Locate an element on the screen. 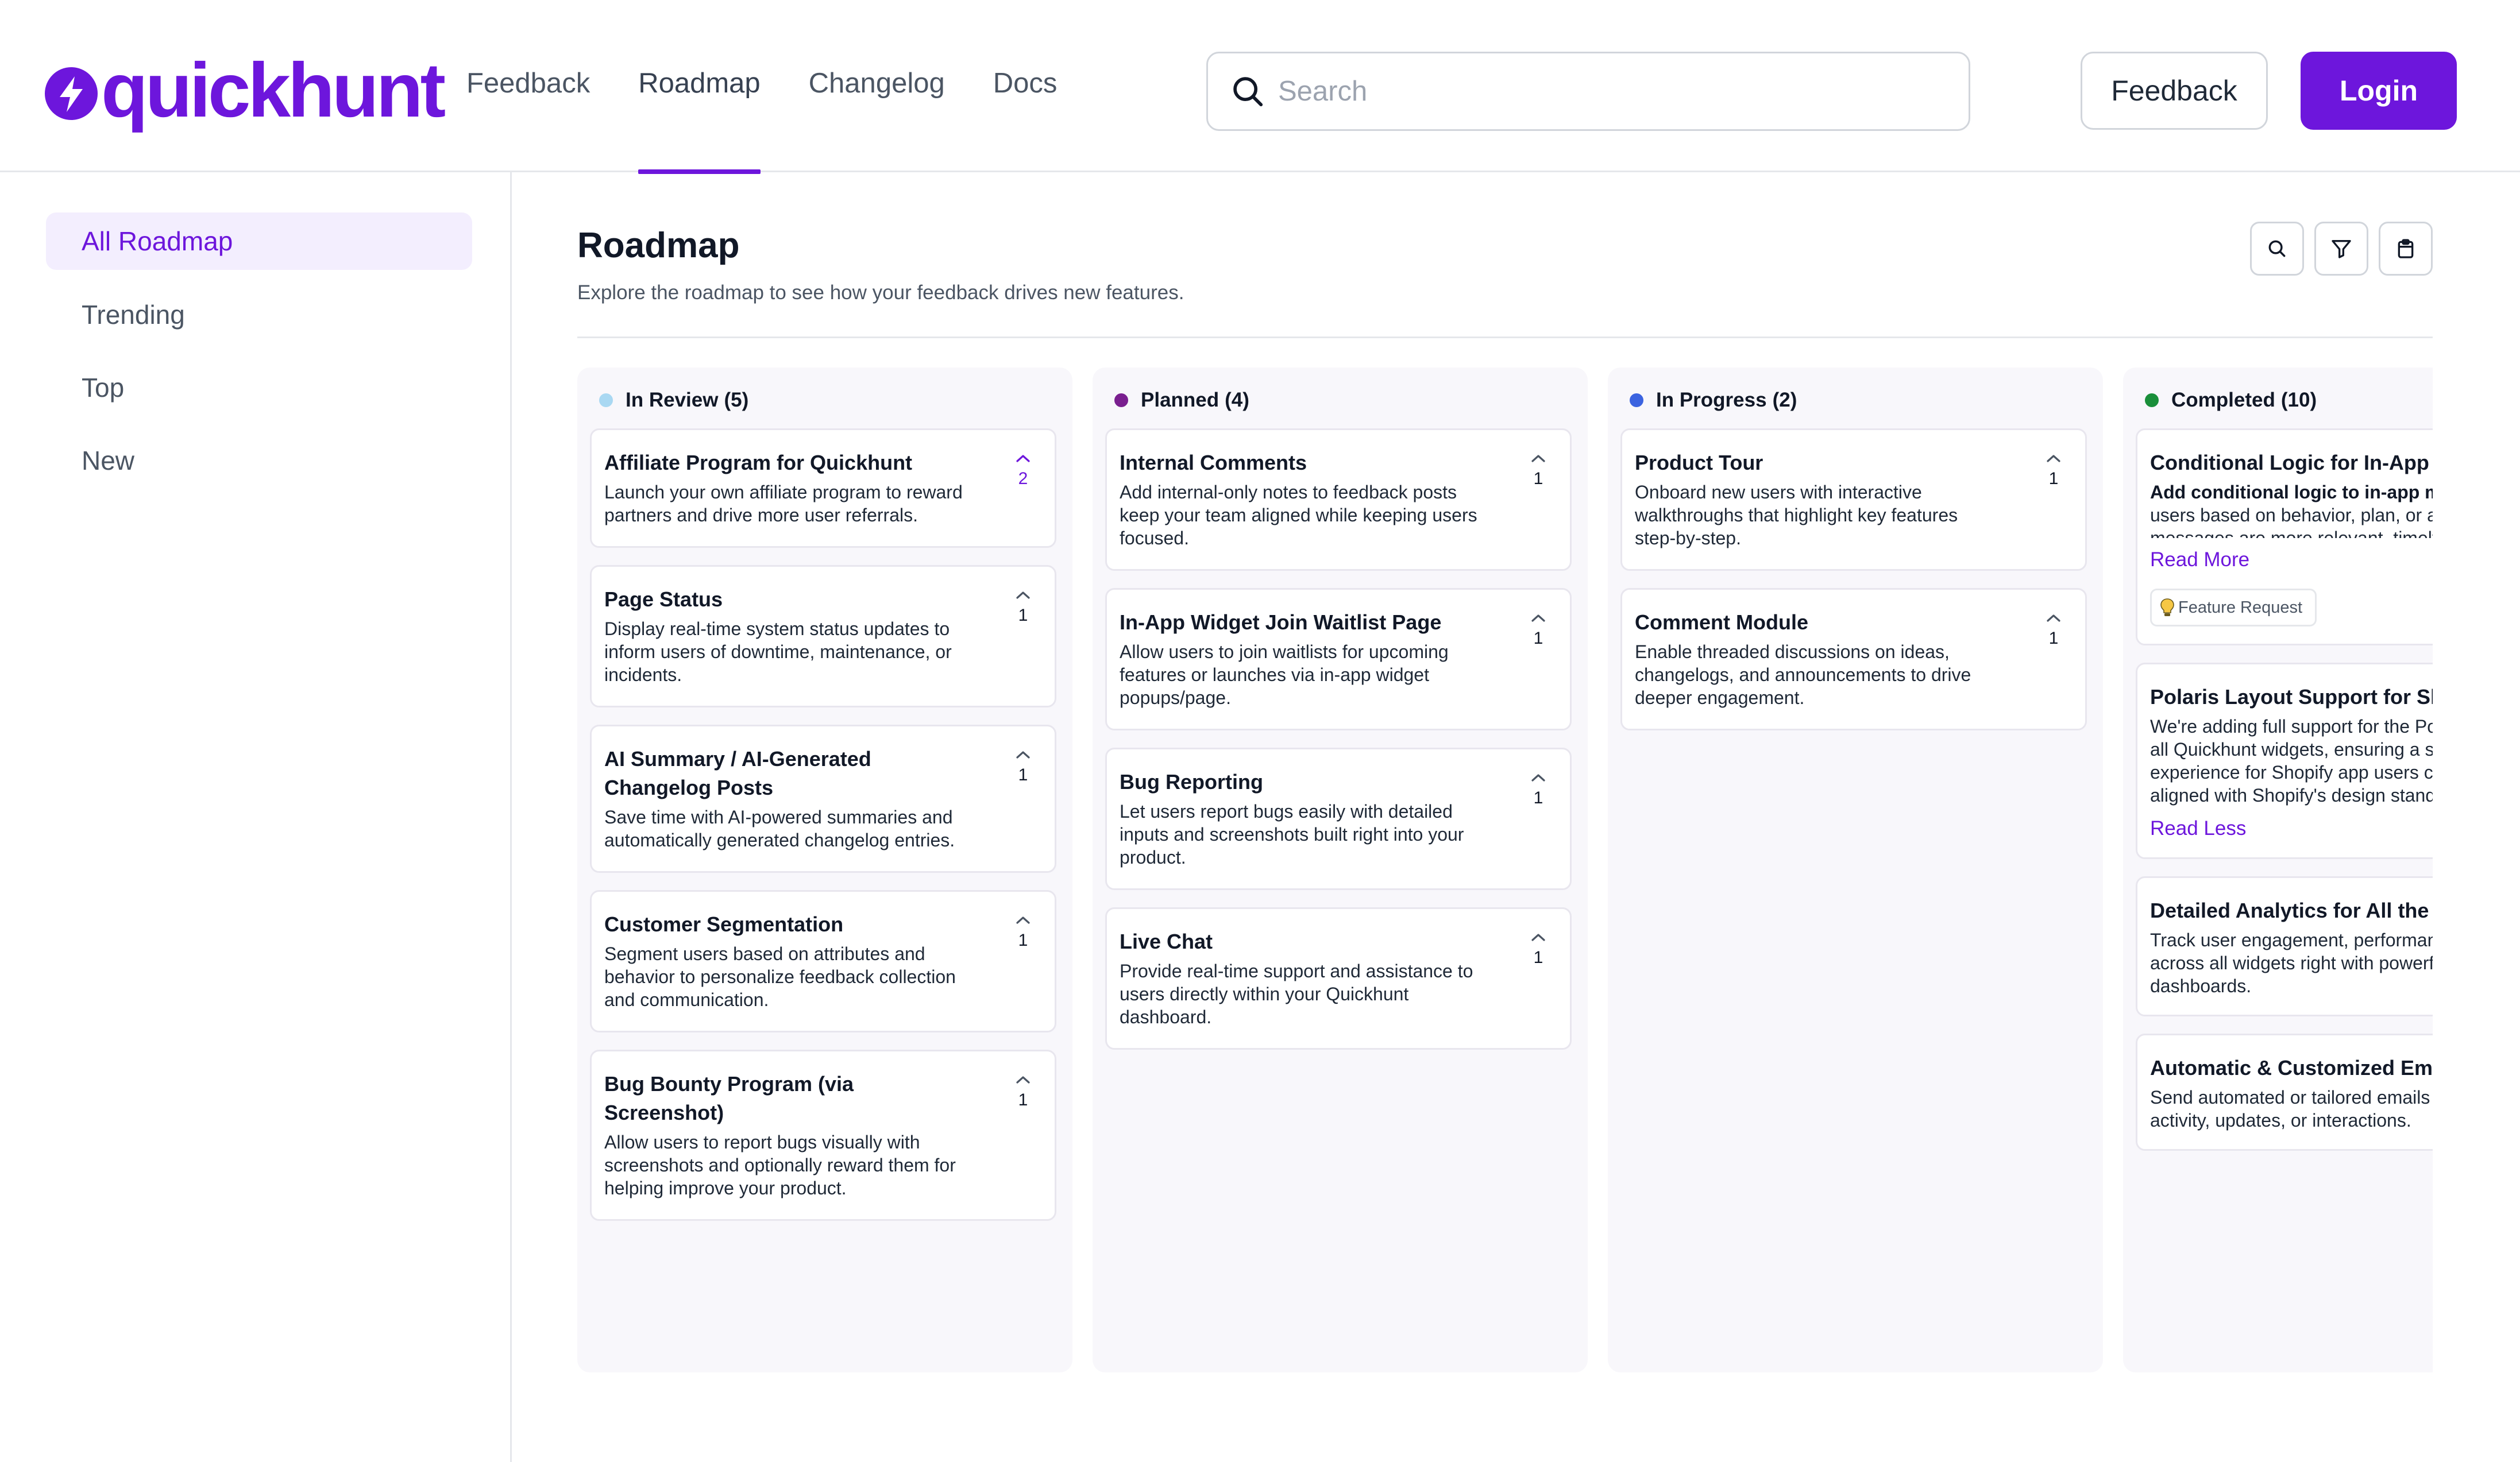 The image size is (2520, 1462). nav-feedback: Feedback is located at coordinates (528, 86).